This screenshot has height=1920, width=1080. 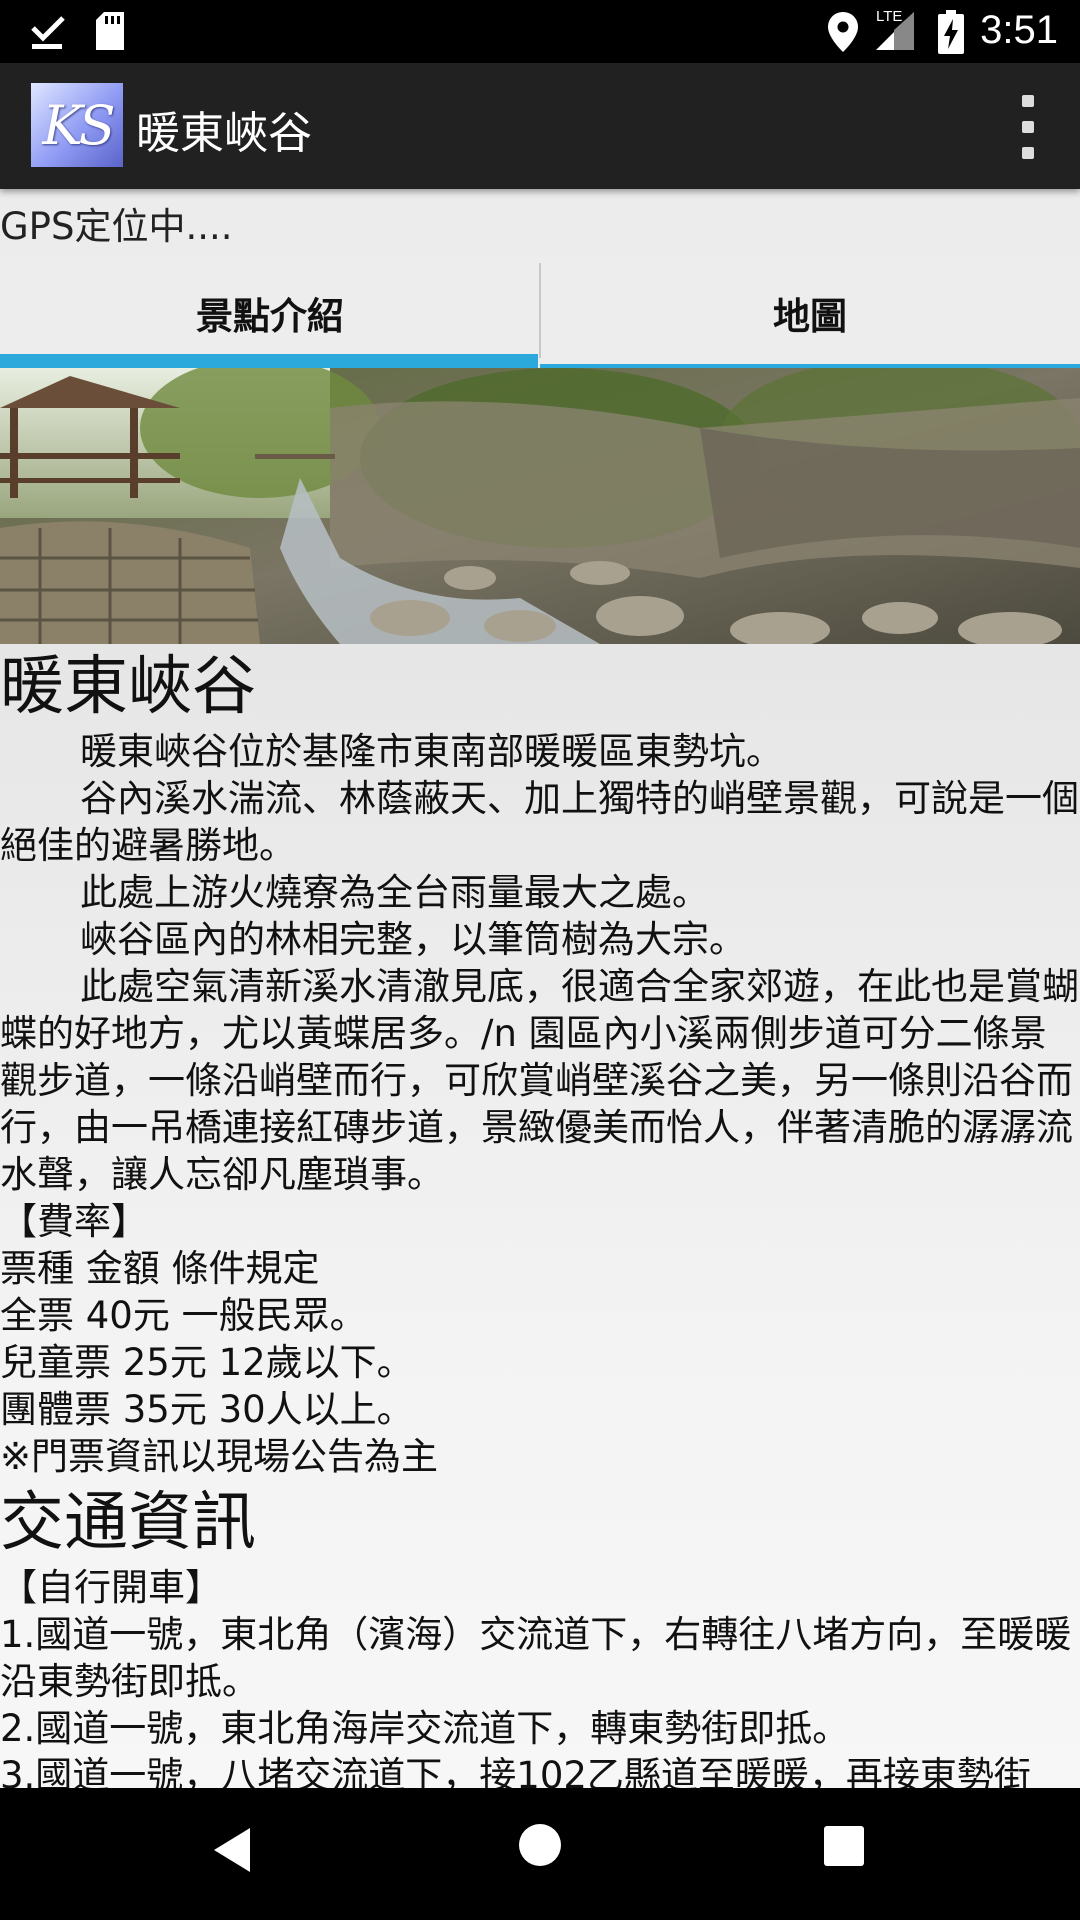 What do you see at coordinates (270, 313) in the screenshot?
I see `tab-attraction-intro: 景點介紹` at bounding box center [270, 313].